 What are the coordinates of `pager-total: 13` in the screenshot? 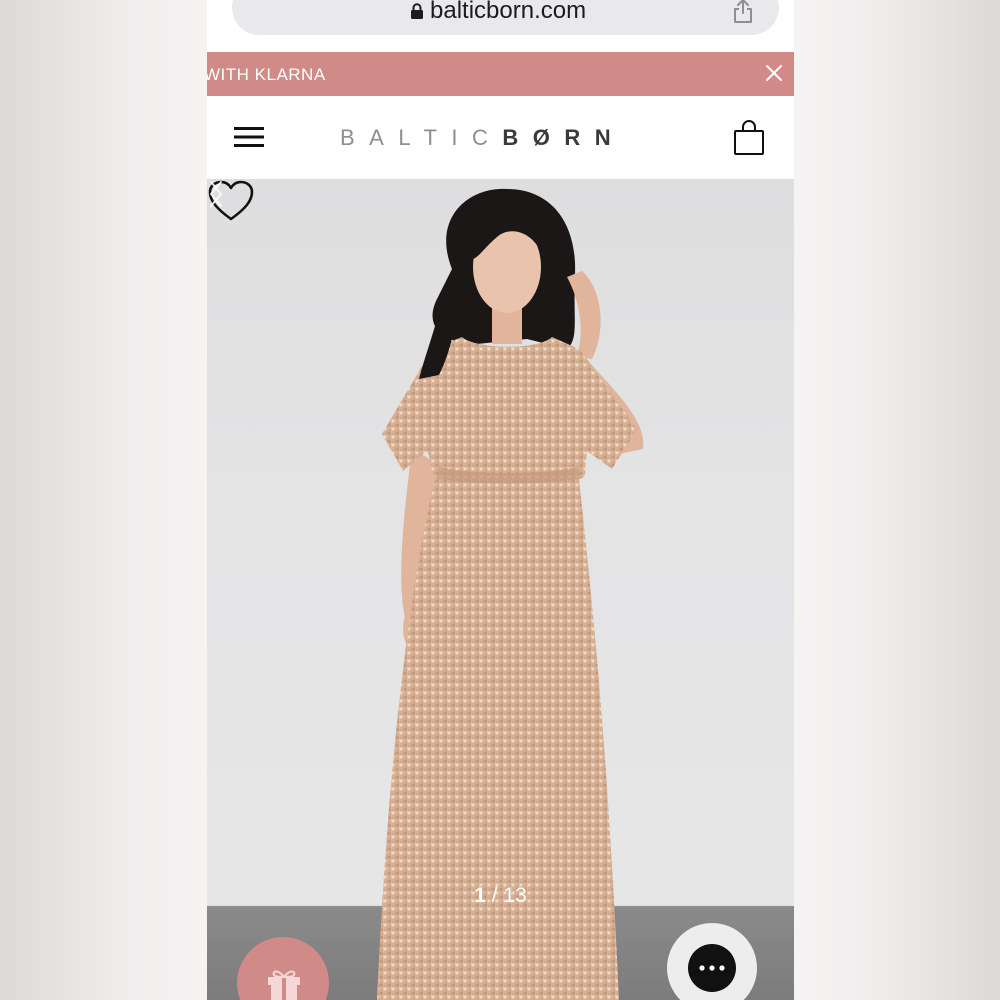 It's located at (515, 895).